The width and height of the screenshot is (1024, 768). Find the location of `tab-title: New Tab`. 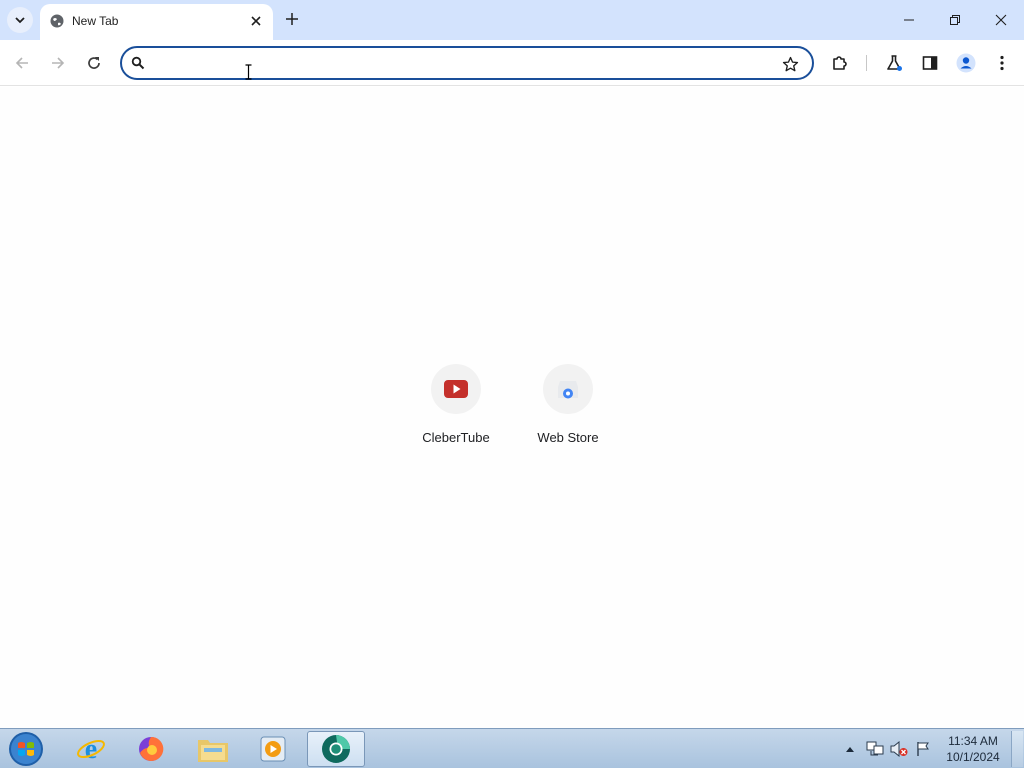

tab-title: New Tab is located at coordinates (95, 21).